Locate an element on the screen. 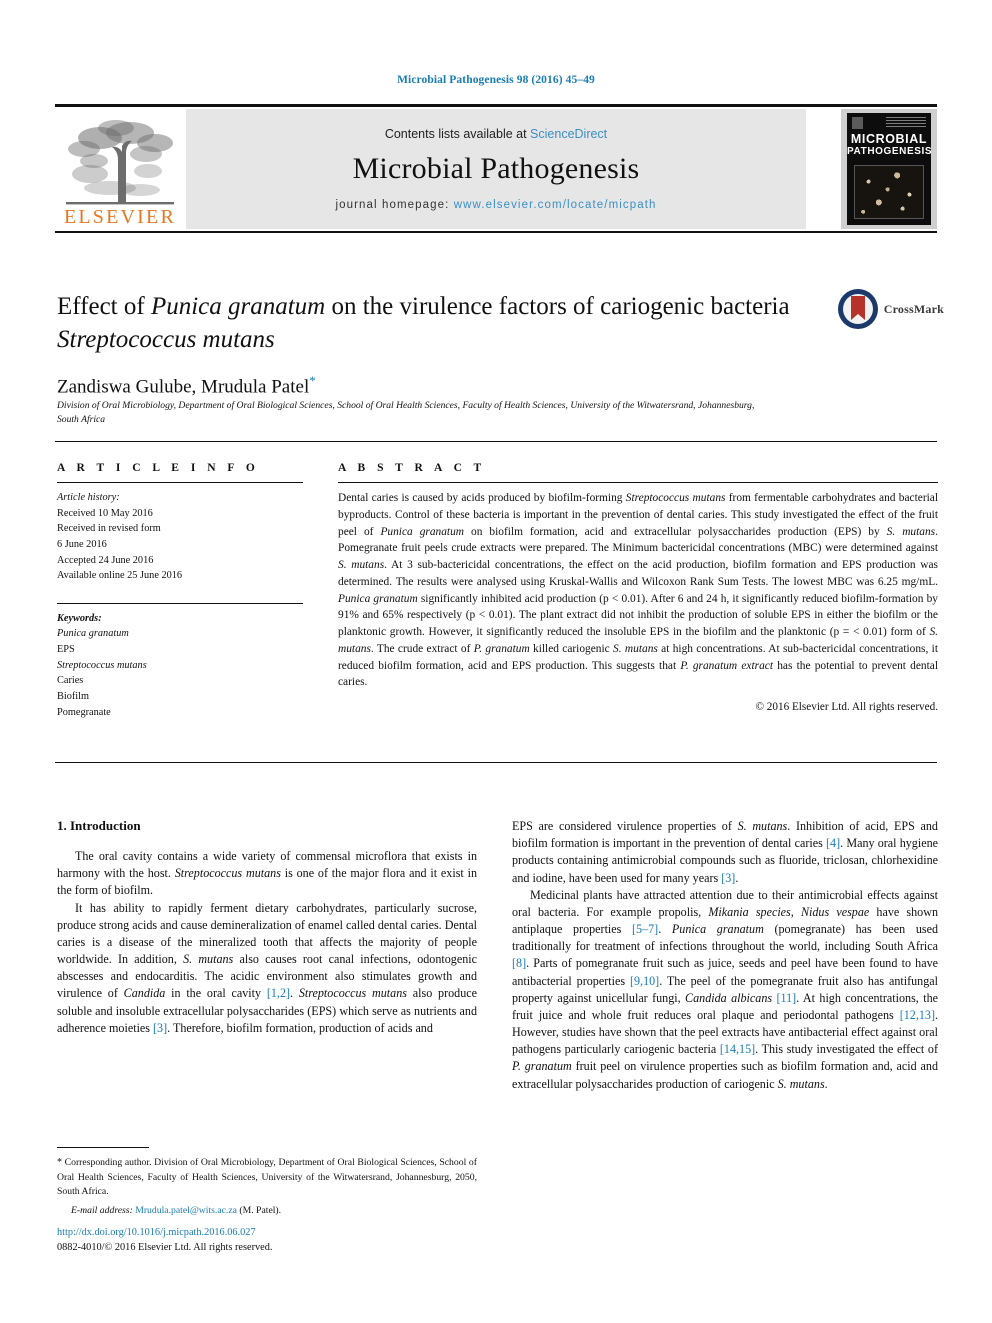  cover-journal-title: MICROBIAL PATHOGENESIS is located at coordinates (889, 144).